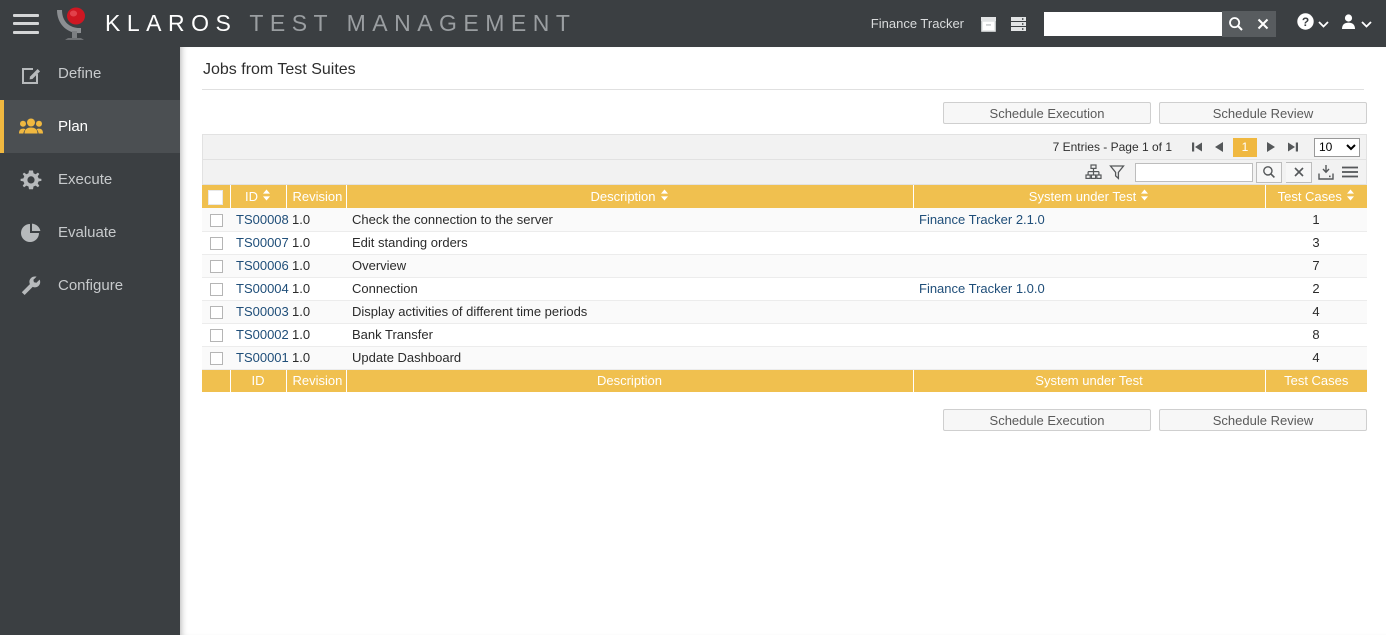 This screenshot has width=1386, height=635. Describe the element at coordinates (629, 358) in the screenshot. I see `cell-description: Update Dashboard` at that location.